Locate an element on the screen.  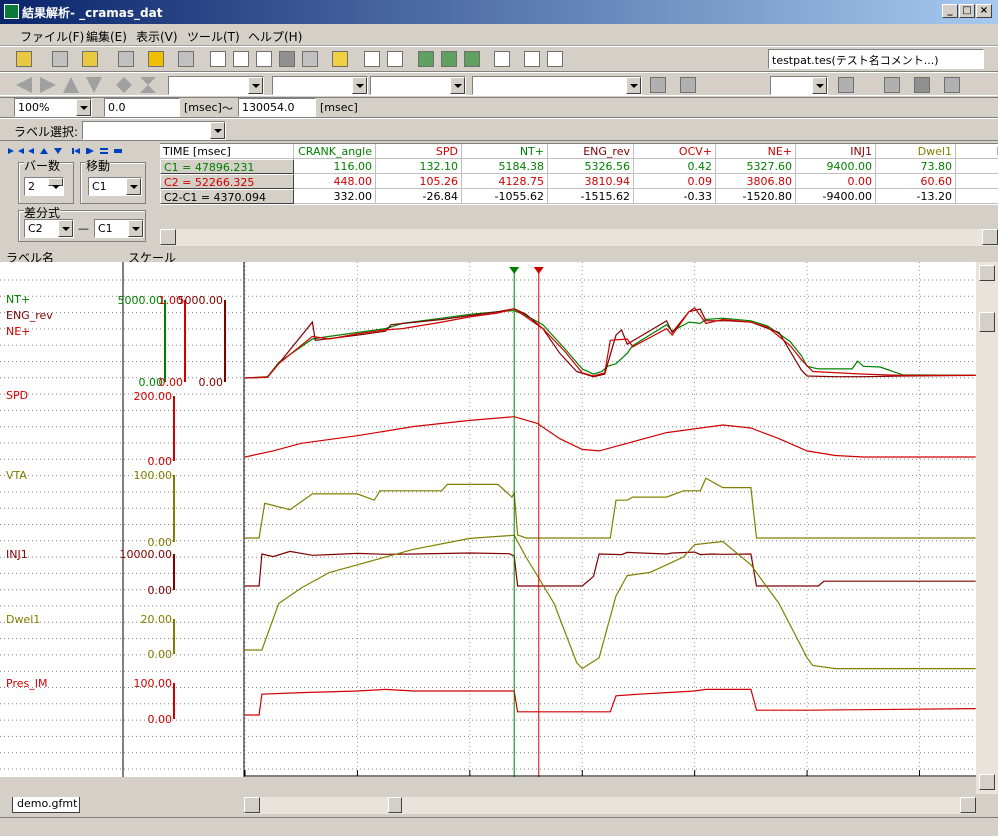
open-folder-icon is located at coordinates (90, 59).